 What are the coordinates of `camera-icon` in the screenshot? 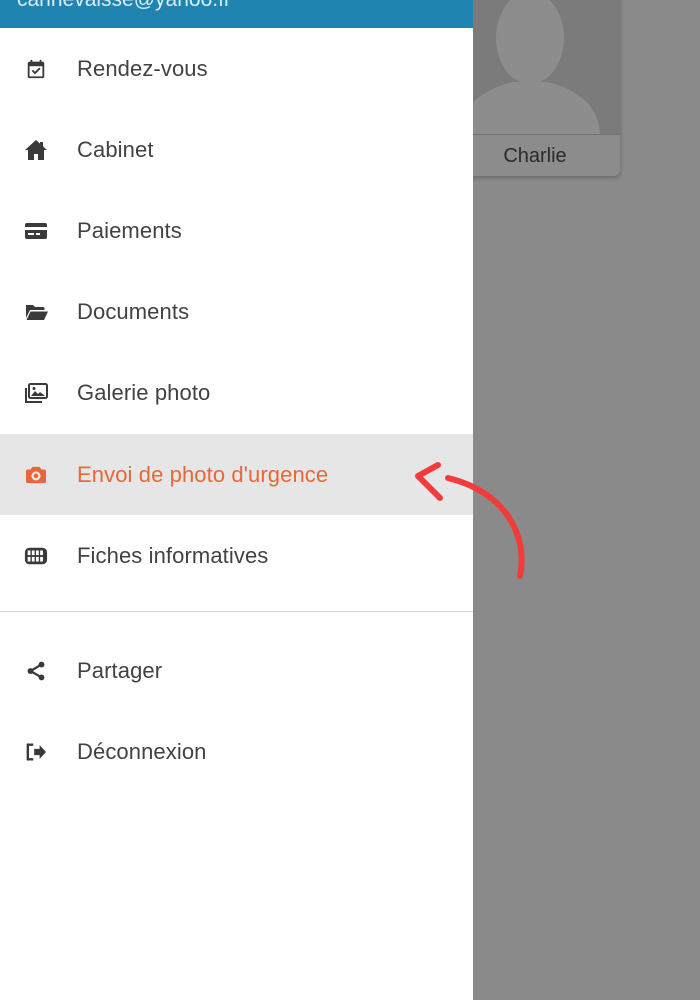 It's located at (36, 475).